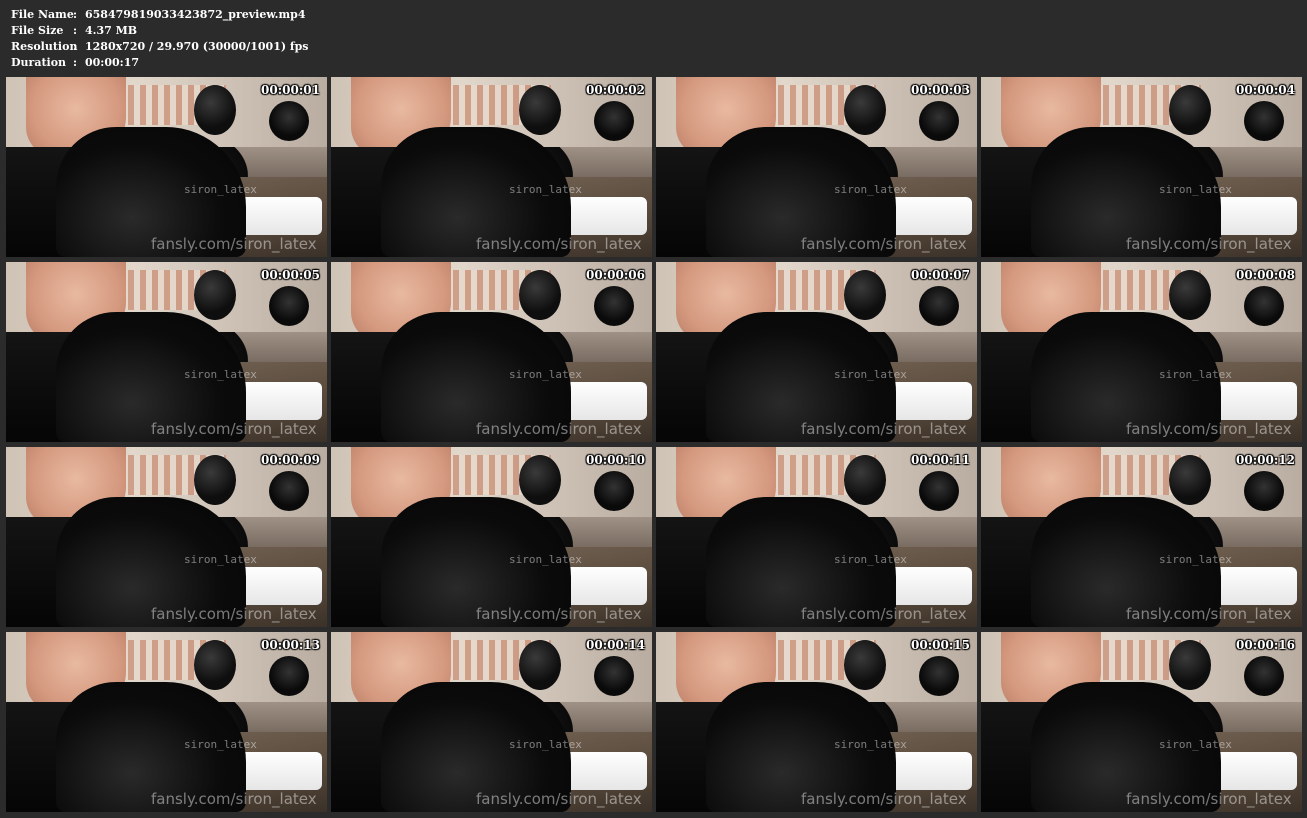 Image resolution: width=1307 pixels, height=818 pixels. Describe the element at coordinates (615, 460) in the screenshot. I see `frame-timestamp: 00:00:10` at that location.